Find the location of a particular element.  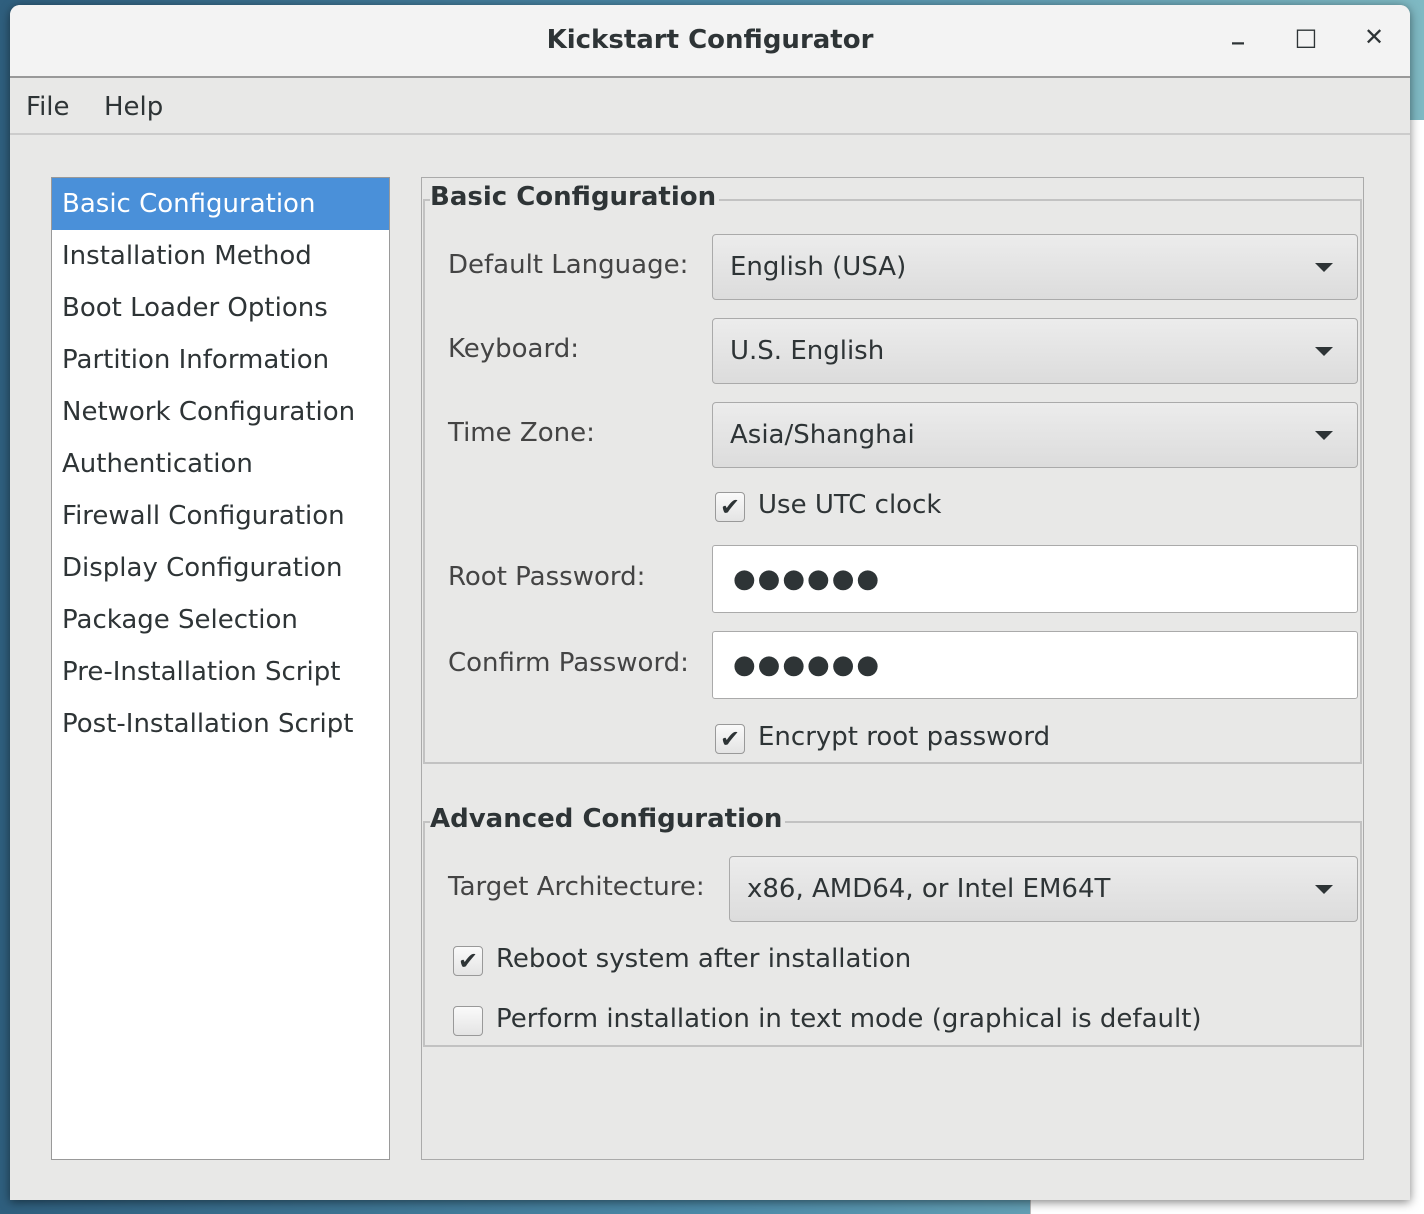

menu-bar: File Help is located at coordinates (710, 107).